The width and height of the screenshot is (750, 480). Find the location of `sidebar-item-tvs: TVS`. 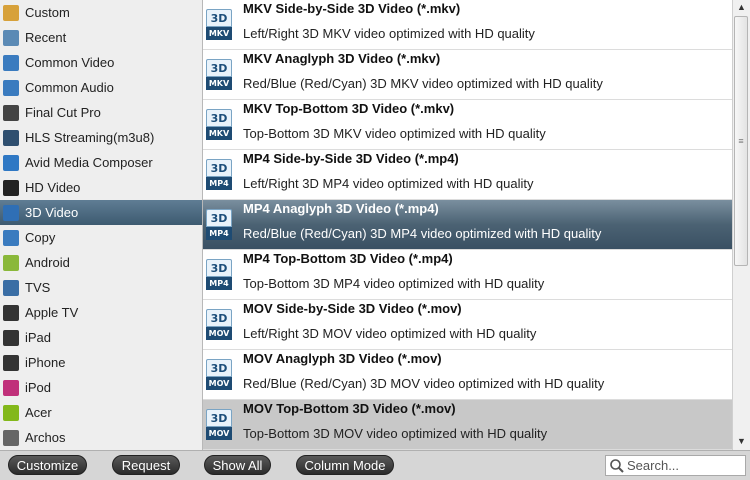

sidebar-item-tvs: TVS is located at coordinates (101, 287).